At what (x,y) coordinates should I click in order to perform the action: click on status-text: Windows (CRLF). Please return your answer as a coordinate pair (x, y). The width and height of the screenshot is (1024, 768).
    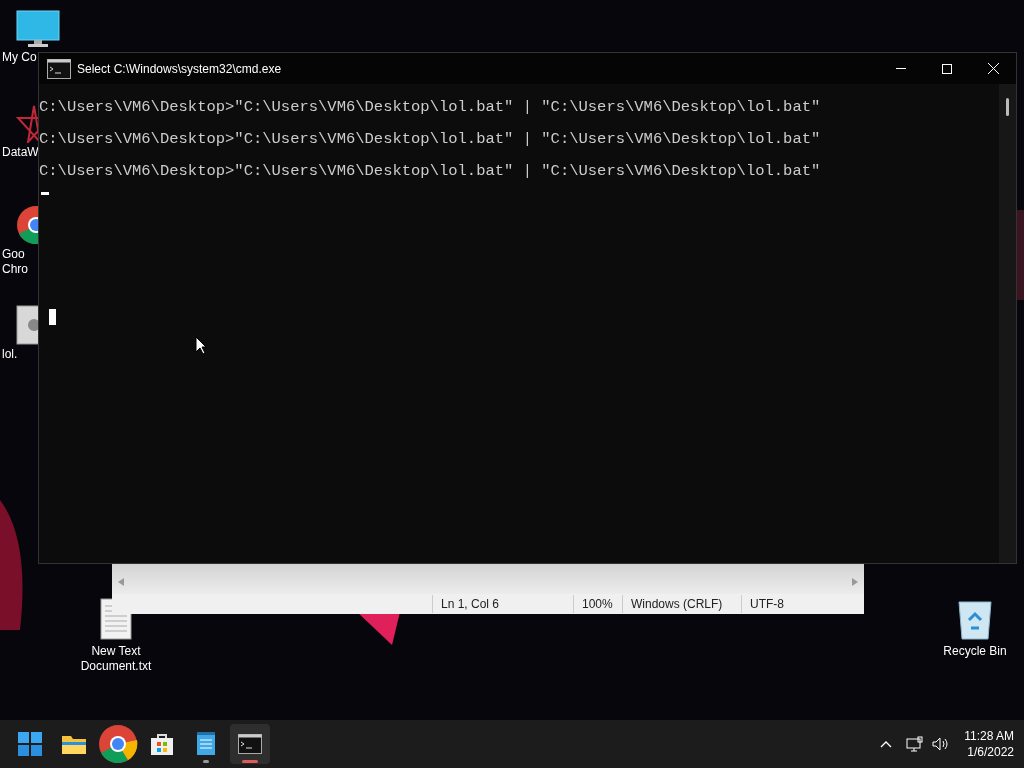
    Looking at the image, I should click on (681, 604).